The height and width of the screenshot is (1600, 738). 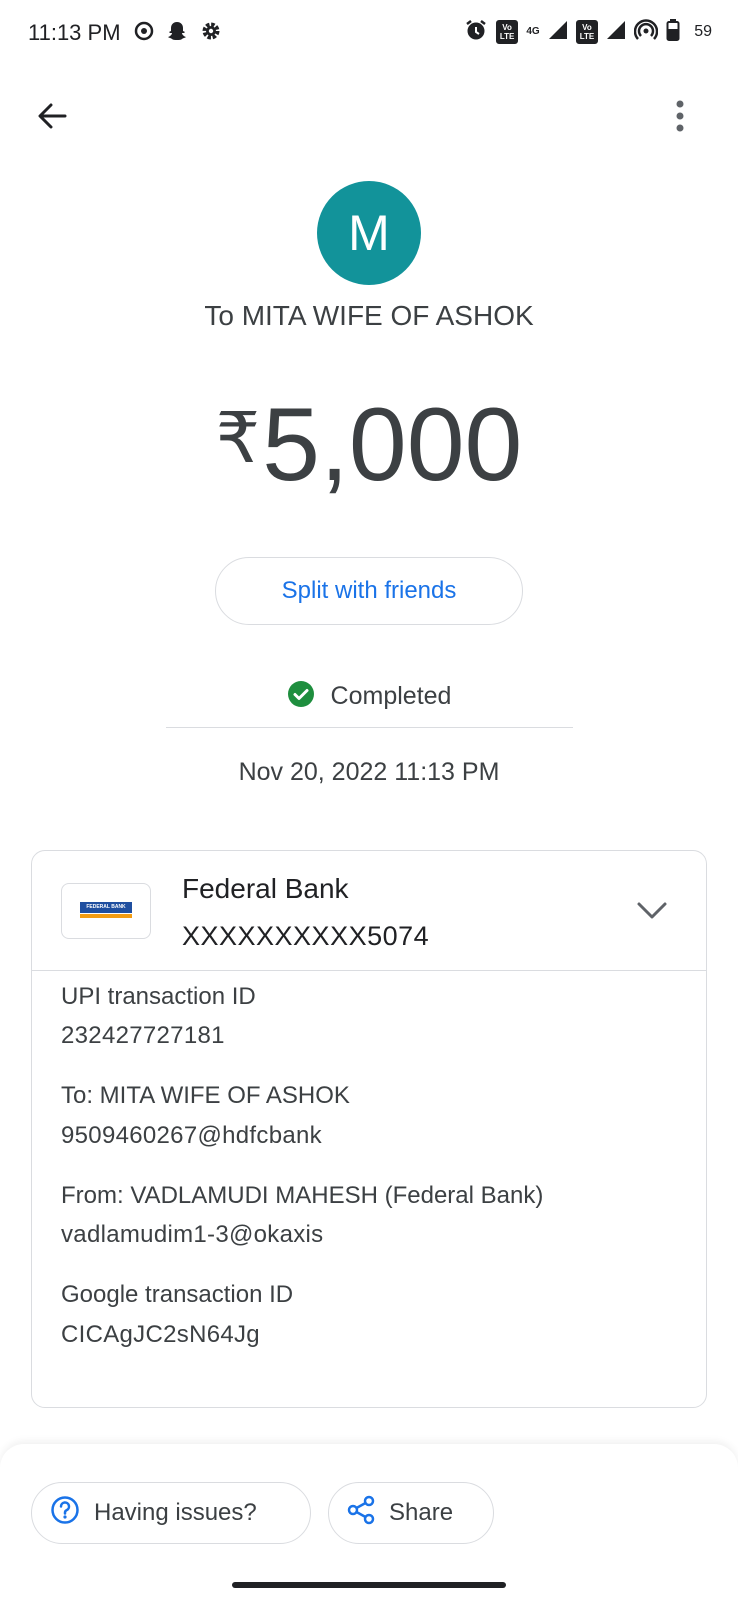 I want to click on split-with-friends-button: Split with friends, so click(x=369, y=591).